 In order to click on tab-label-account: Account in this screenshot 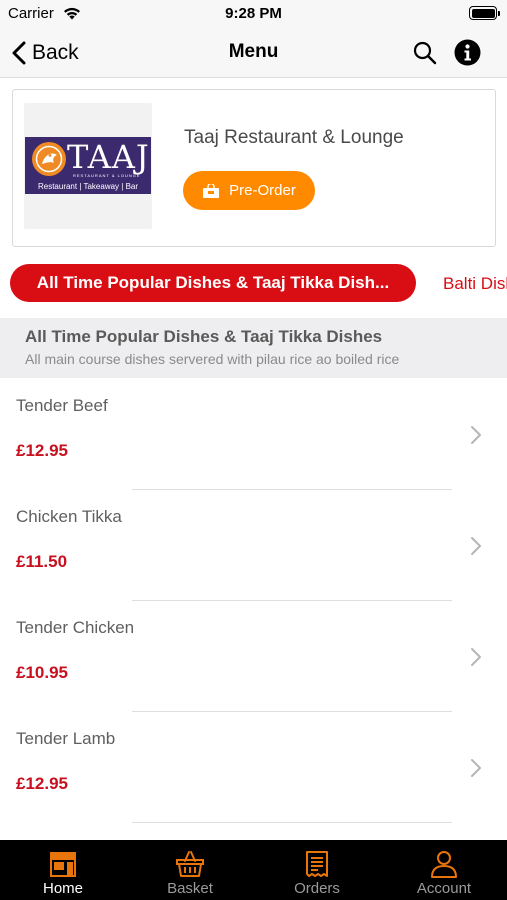, I will do `click(444, 888)`.